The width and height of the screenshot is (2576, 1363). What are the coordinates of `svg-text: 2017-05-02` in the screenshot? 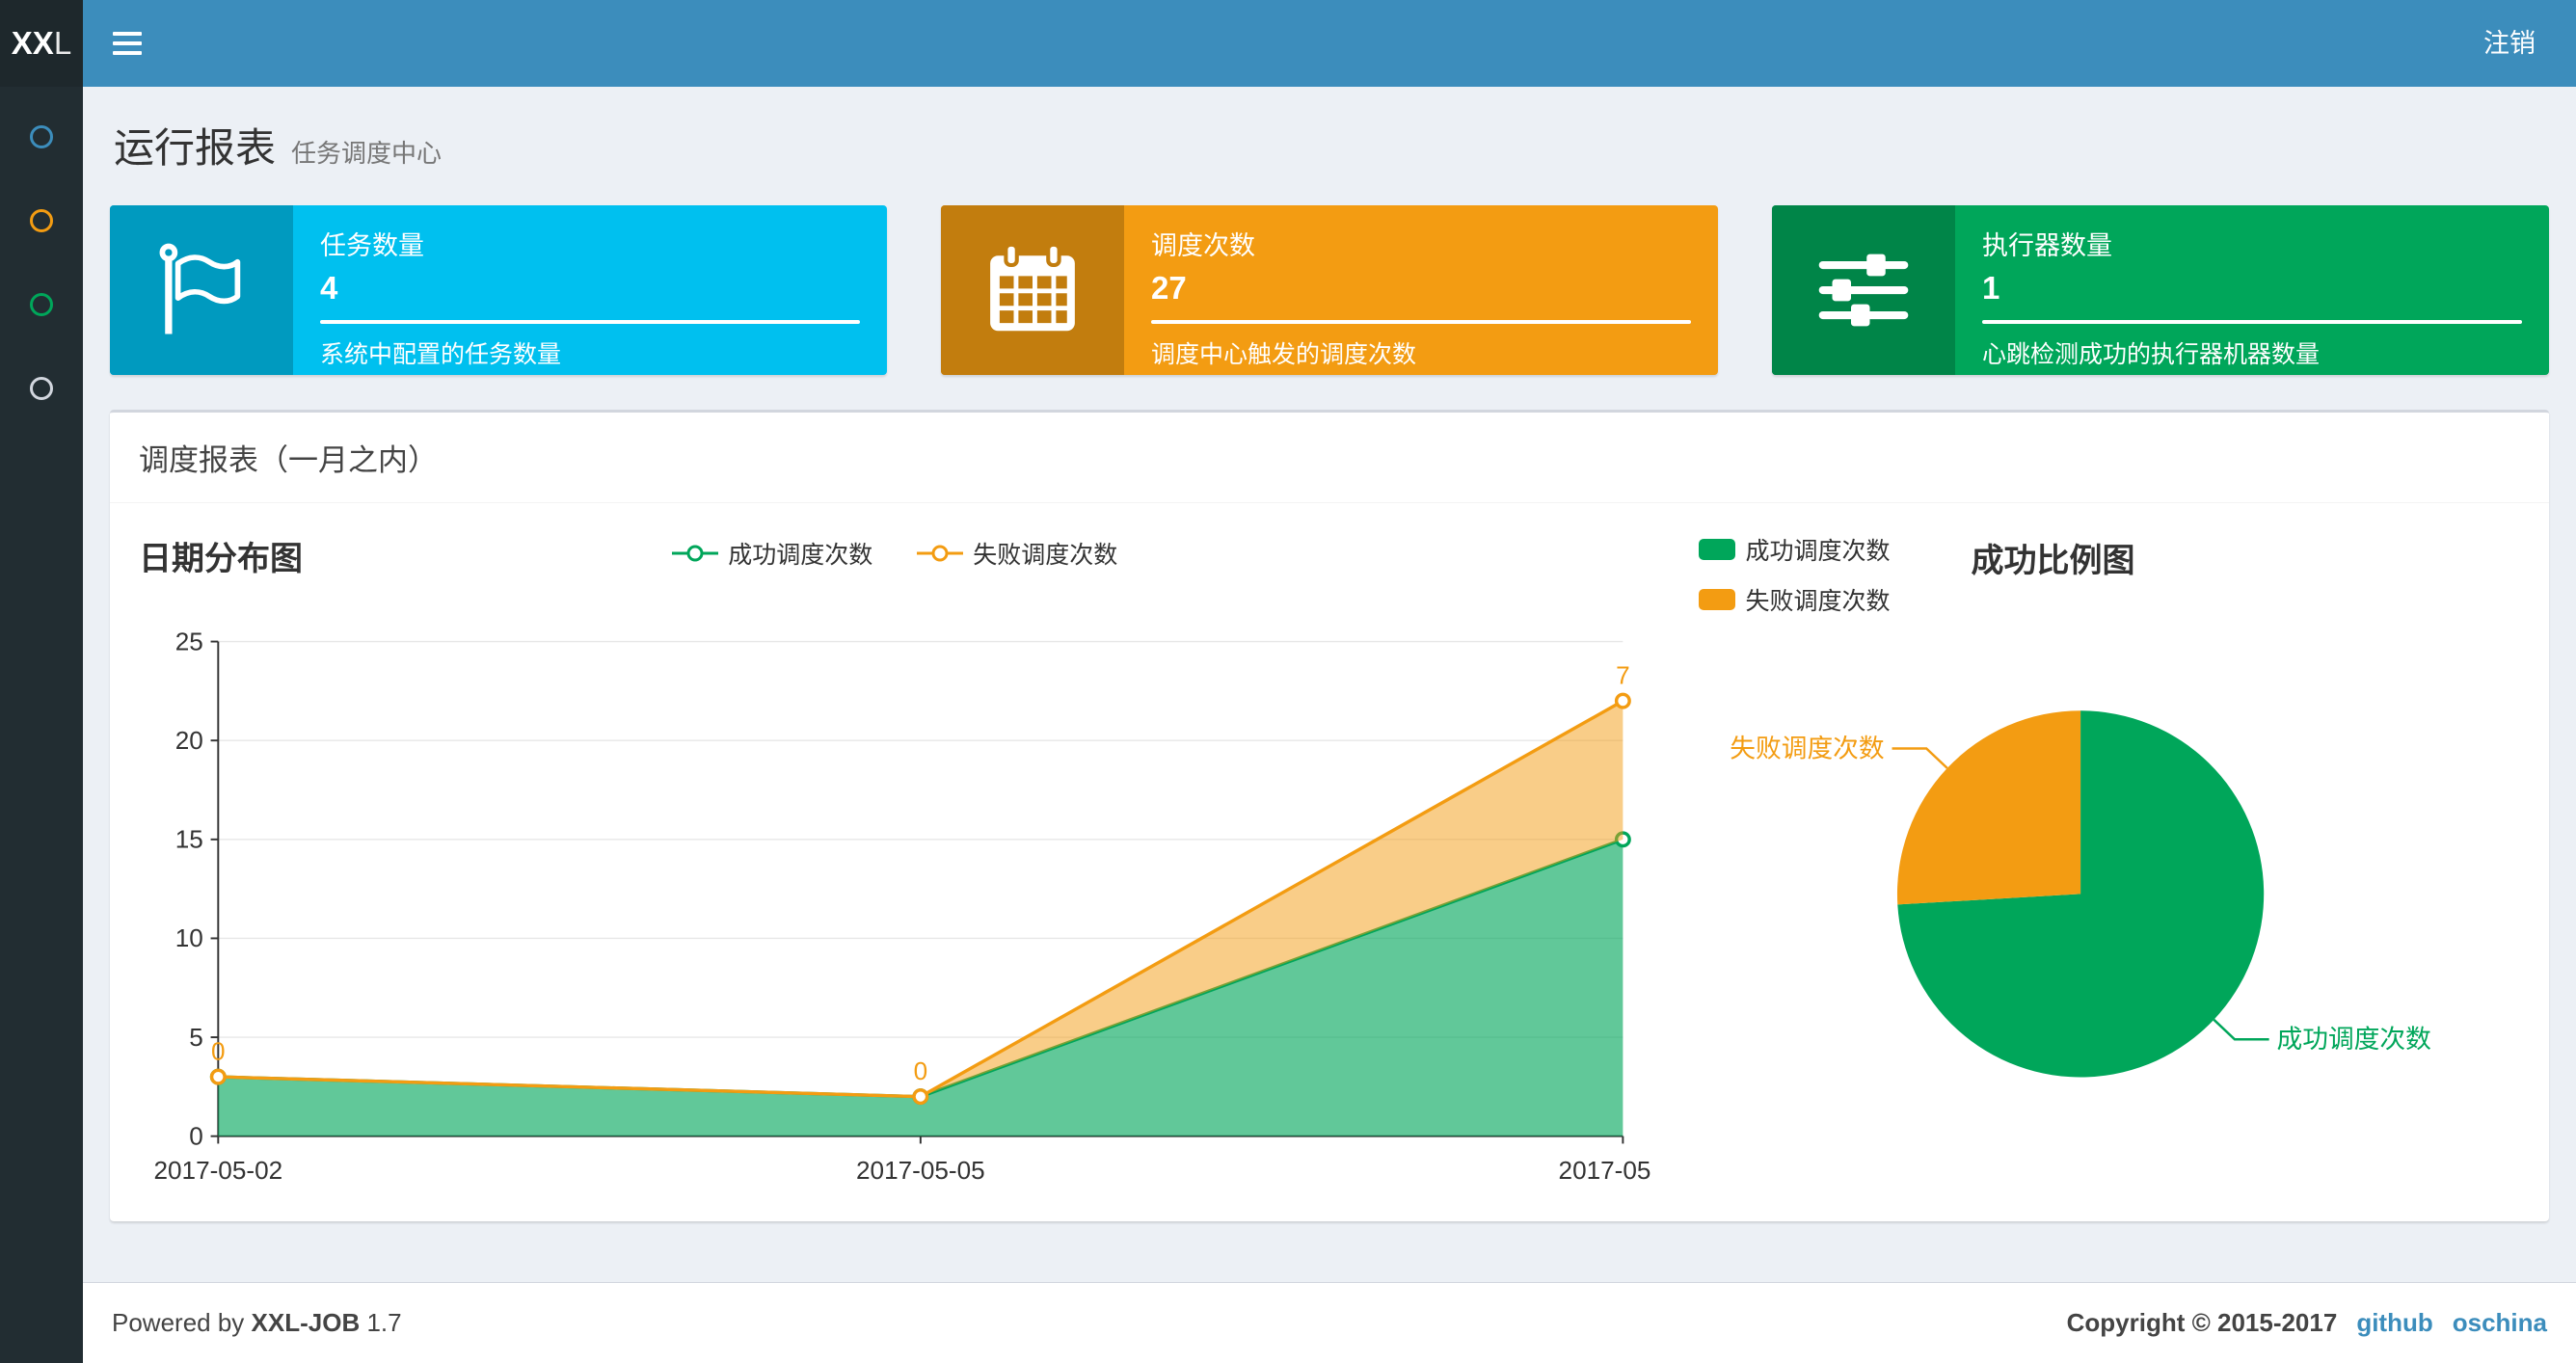 It's located at (218, 1170).